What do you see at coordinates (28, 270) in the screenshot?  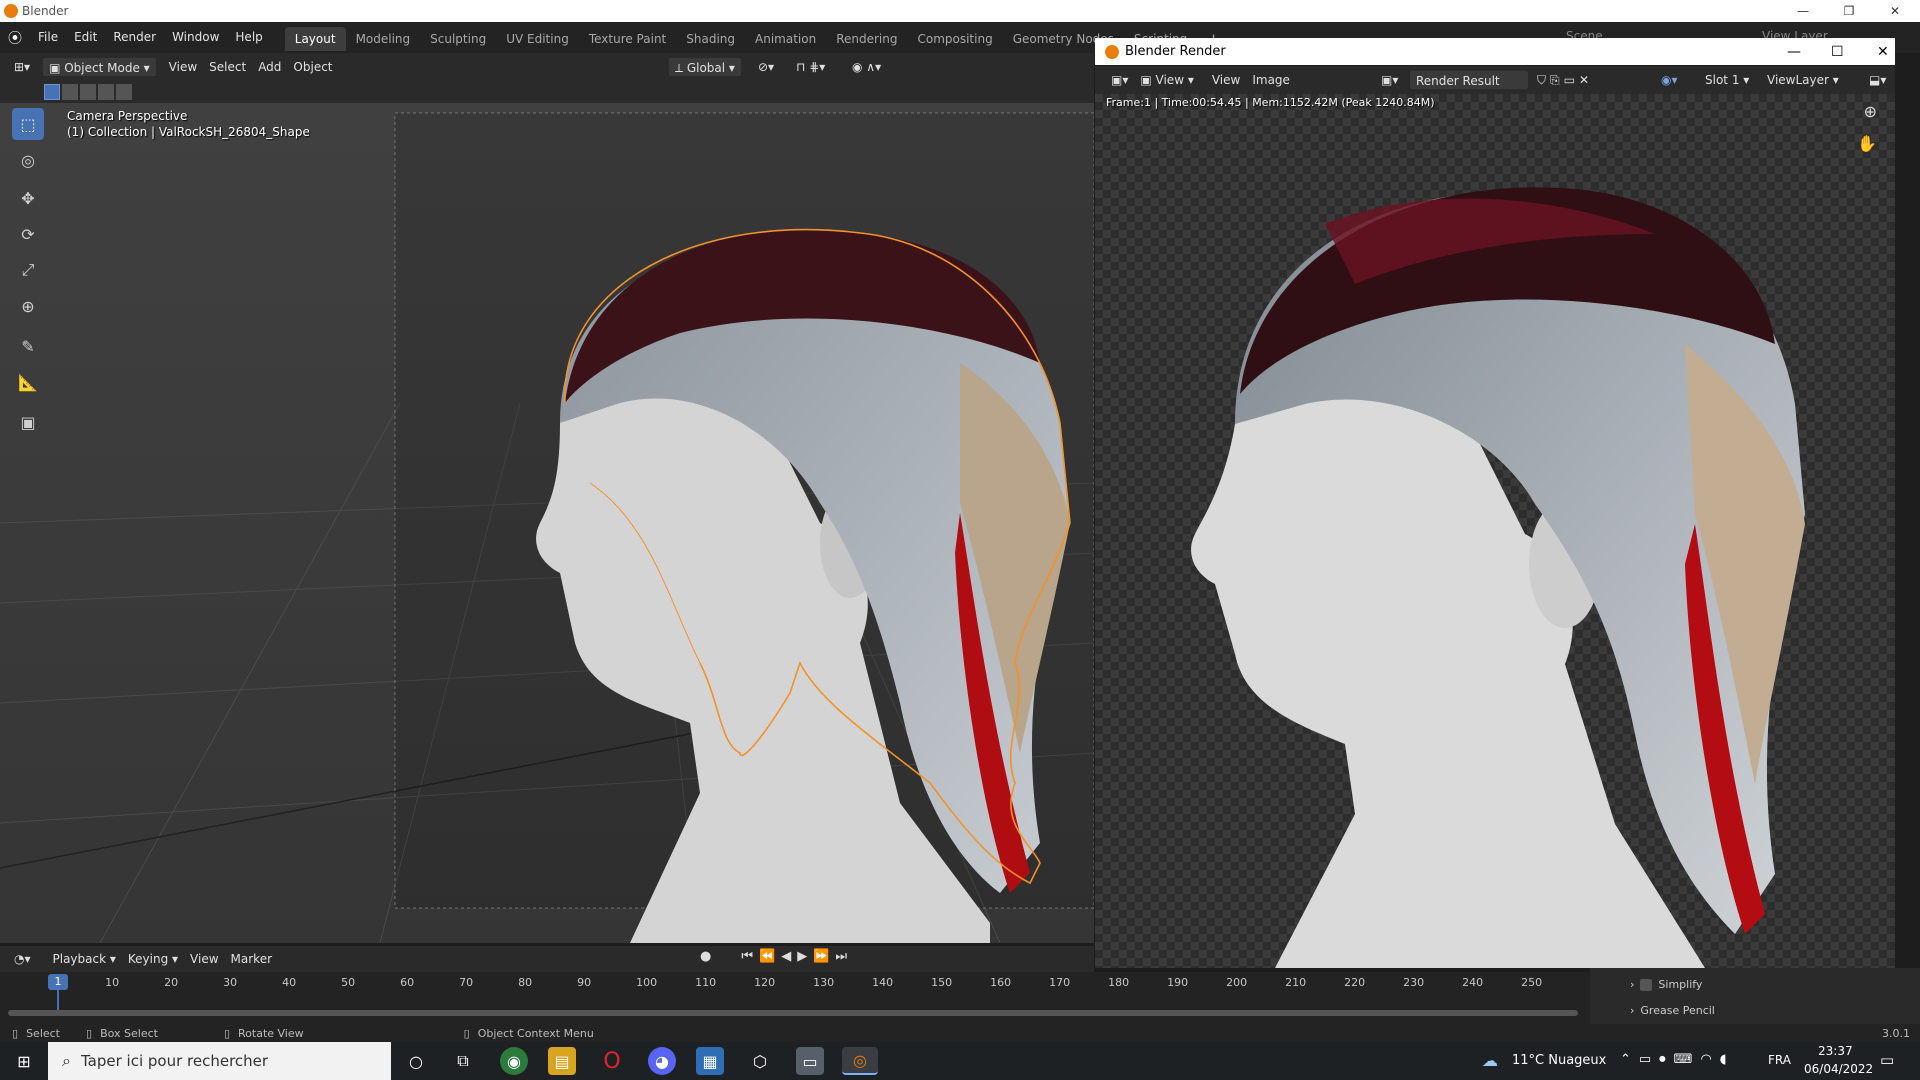 I see `scale-tool-icon: ⤢` at bounding box center [28, 270].